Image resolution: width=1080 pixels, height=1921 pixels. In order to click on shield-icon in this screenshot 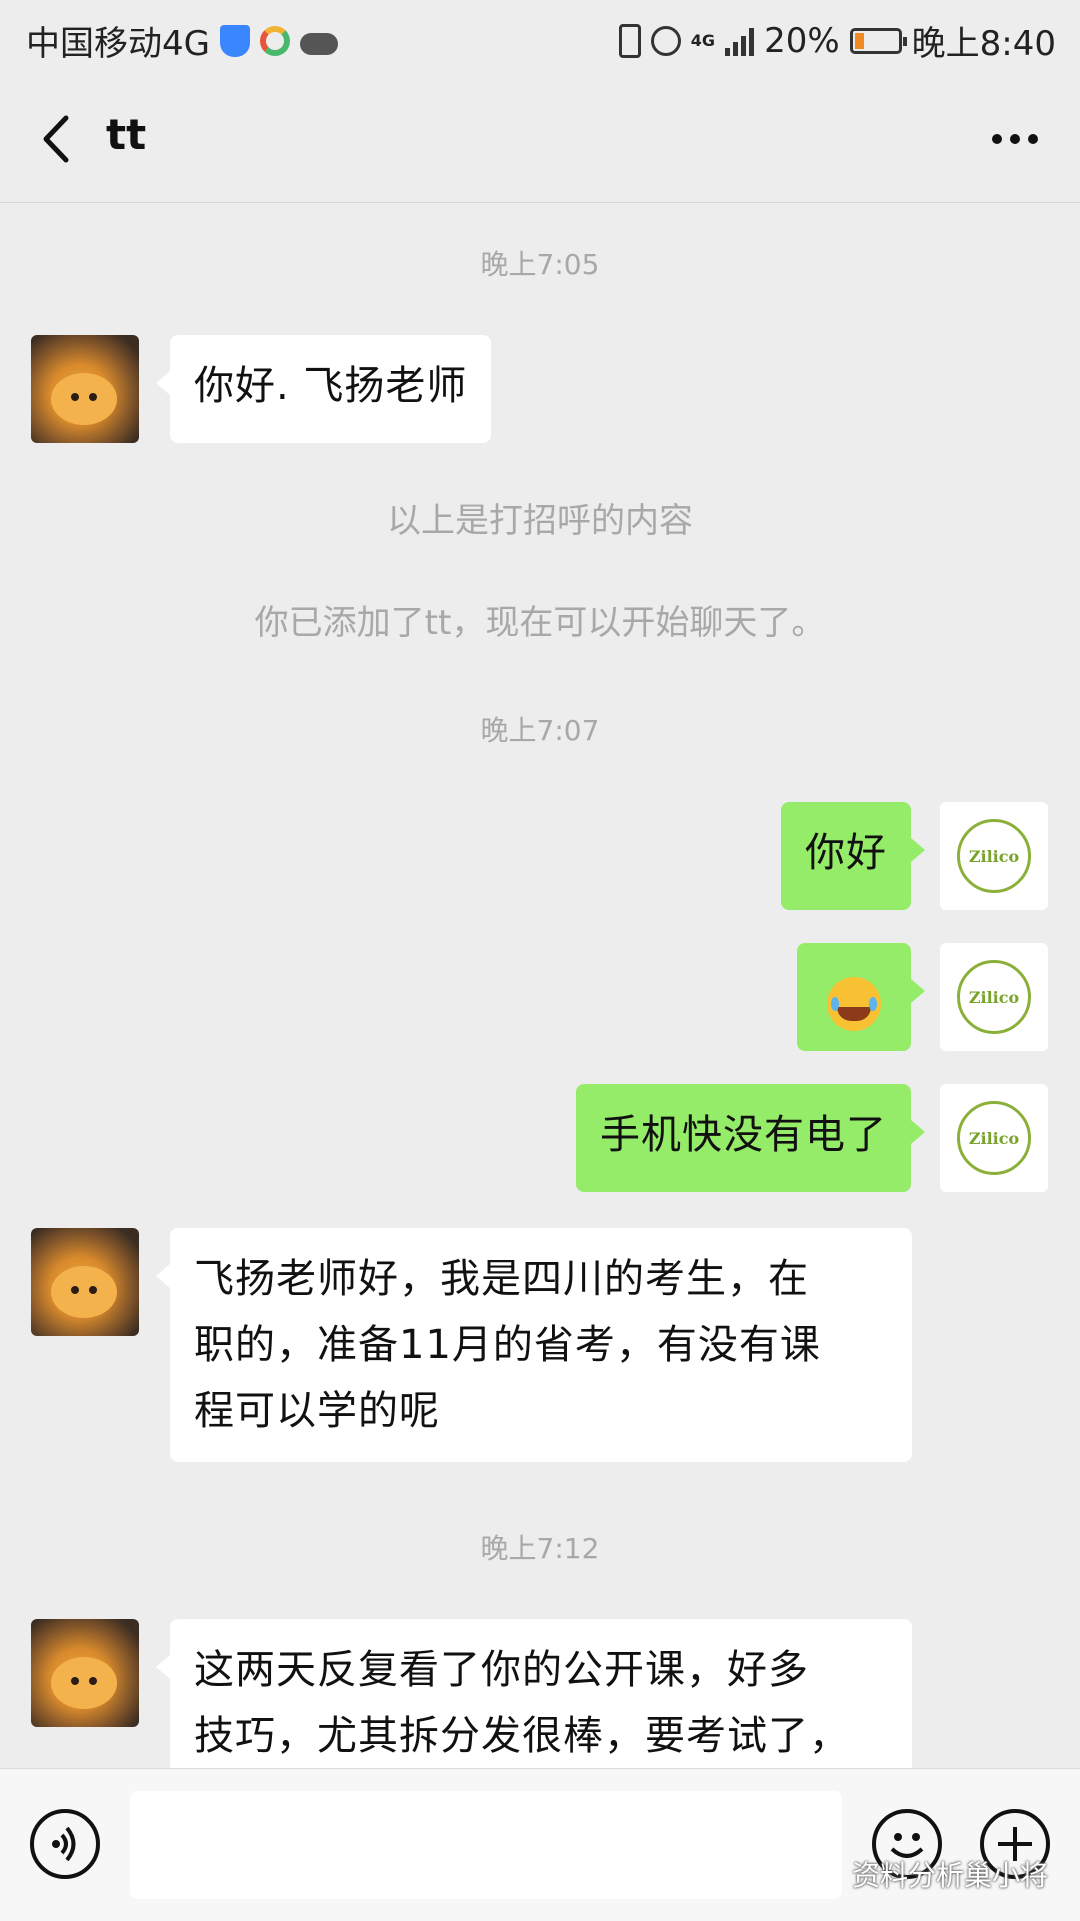, I will do `click(234, 40)`.